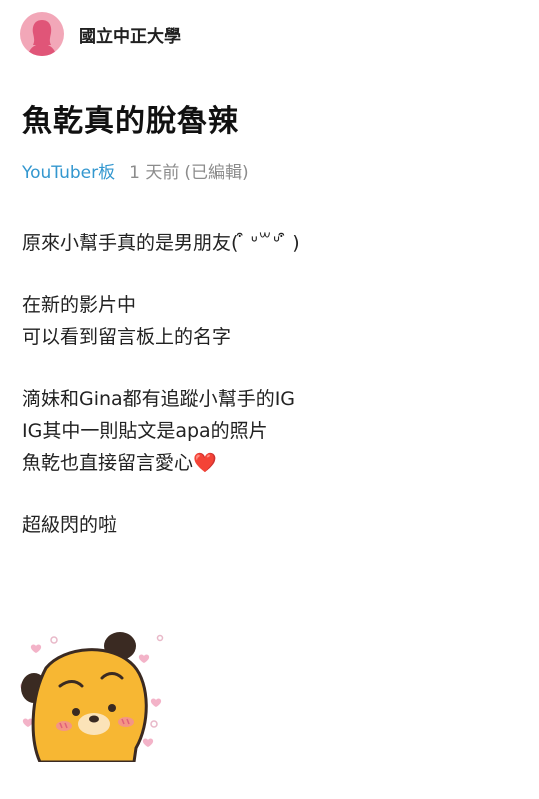  Describe the element at coordinates (145, 431) in the screenshot. I see `body-line: IG其中一則貼文是apa的照片` at that location.